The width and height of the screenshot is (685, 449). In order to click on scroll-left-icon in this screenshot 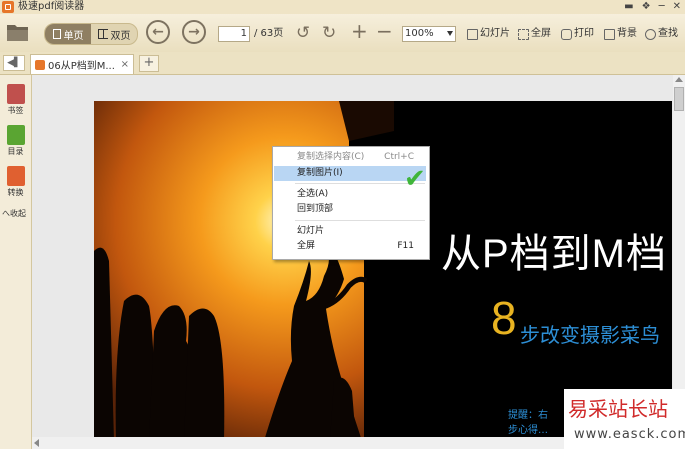, I will do `click(36, 443)`.